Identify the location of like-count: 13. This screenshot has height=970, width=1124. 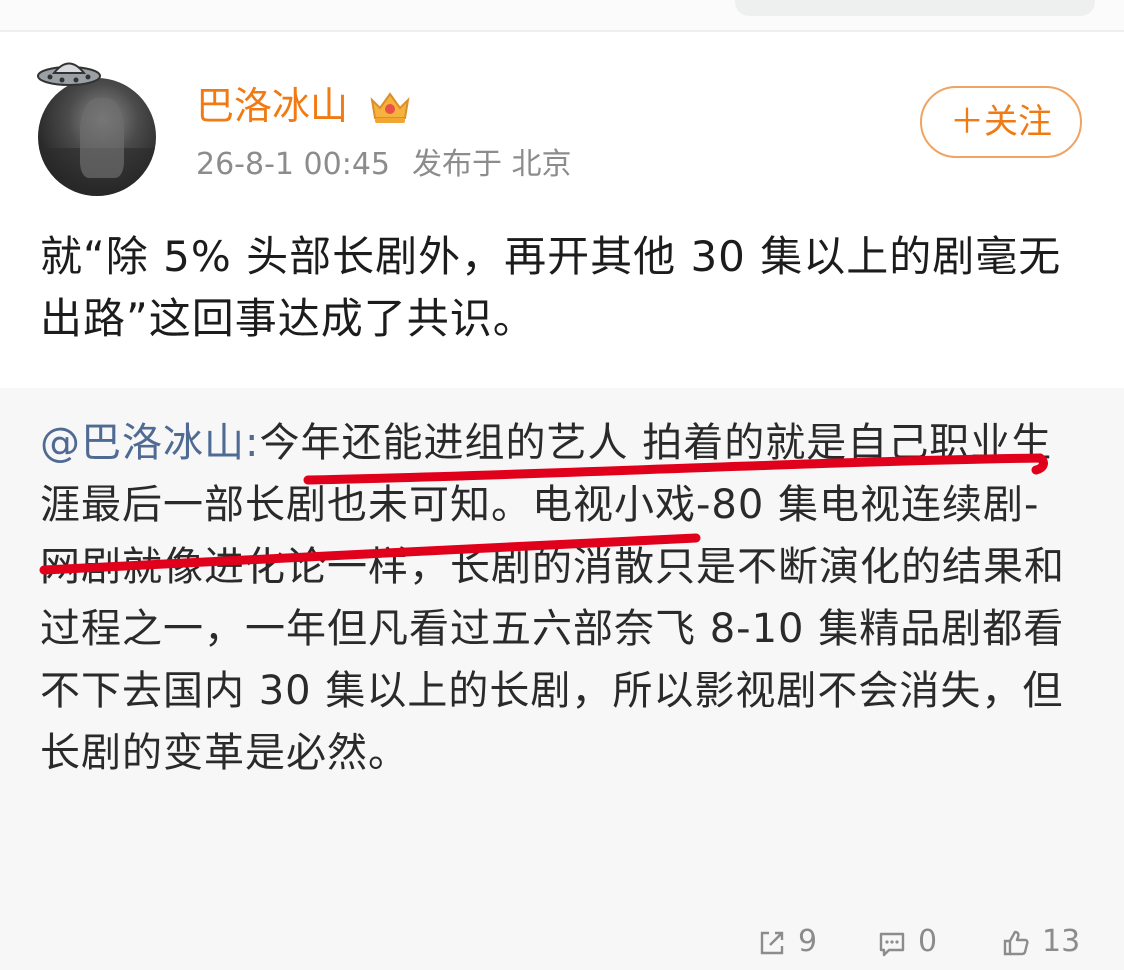
(1061, 941).